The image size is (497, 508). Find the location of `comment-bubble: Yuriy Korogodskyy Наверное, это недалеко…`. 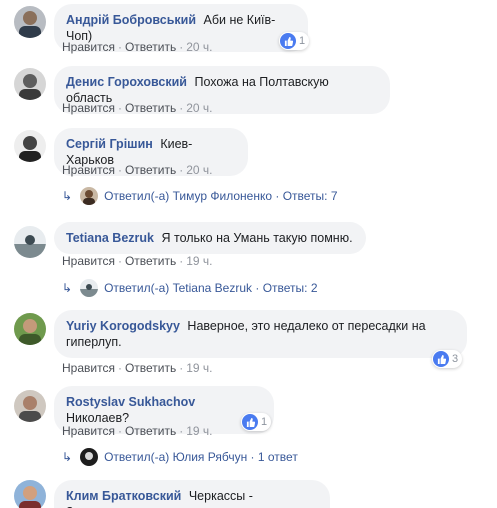

comment-bubble: Yuriy Korogodskyy Наверное, это недалеко… is located at coordinates (260, 334).